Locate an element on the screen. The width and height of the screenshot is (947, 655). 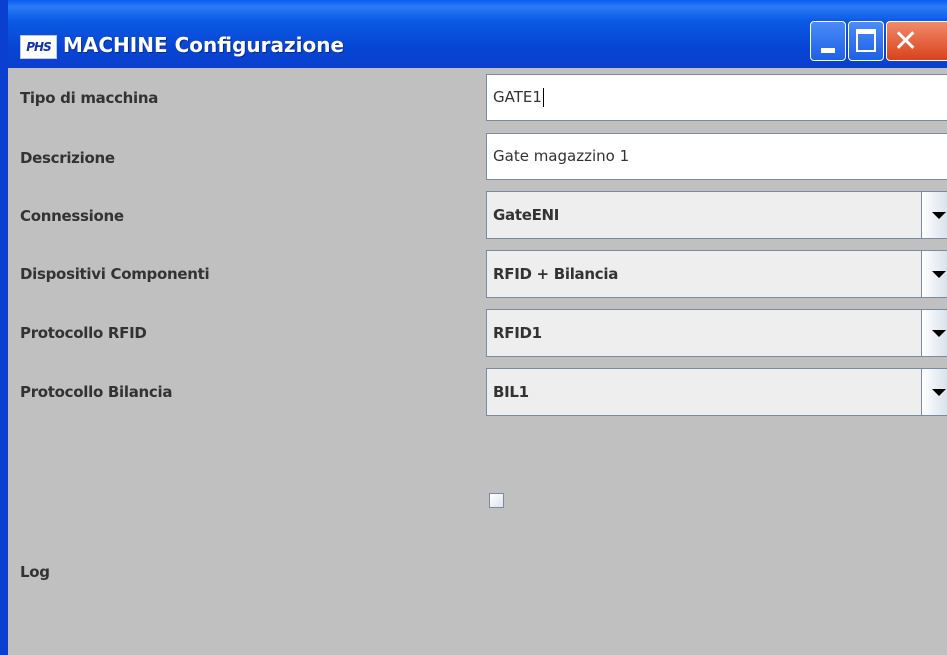
descrizione-label: Descrizione is located at coordinates (67, 158).